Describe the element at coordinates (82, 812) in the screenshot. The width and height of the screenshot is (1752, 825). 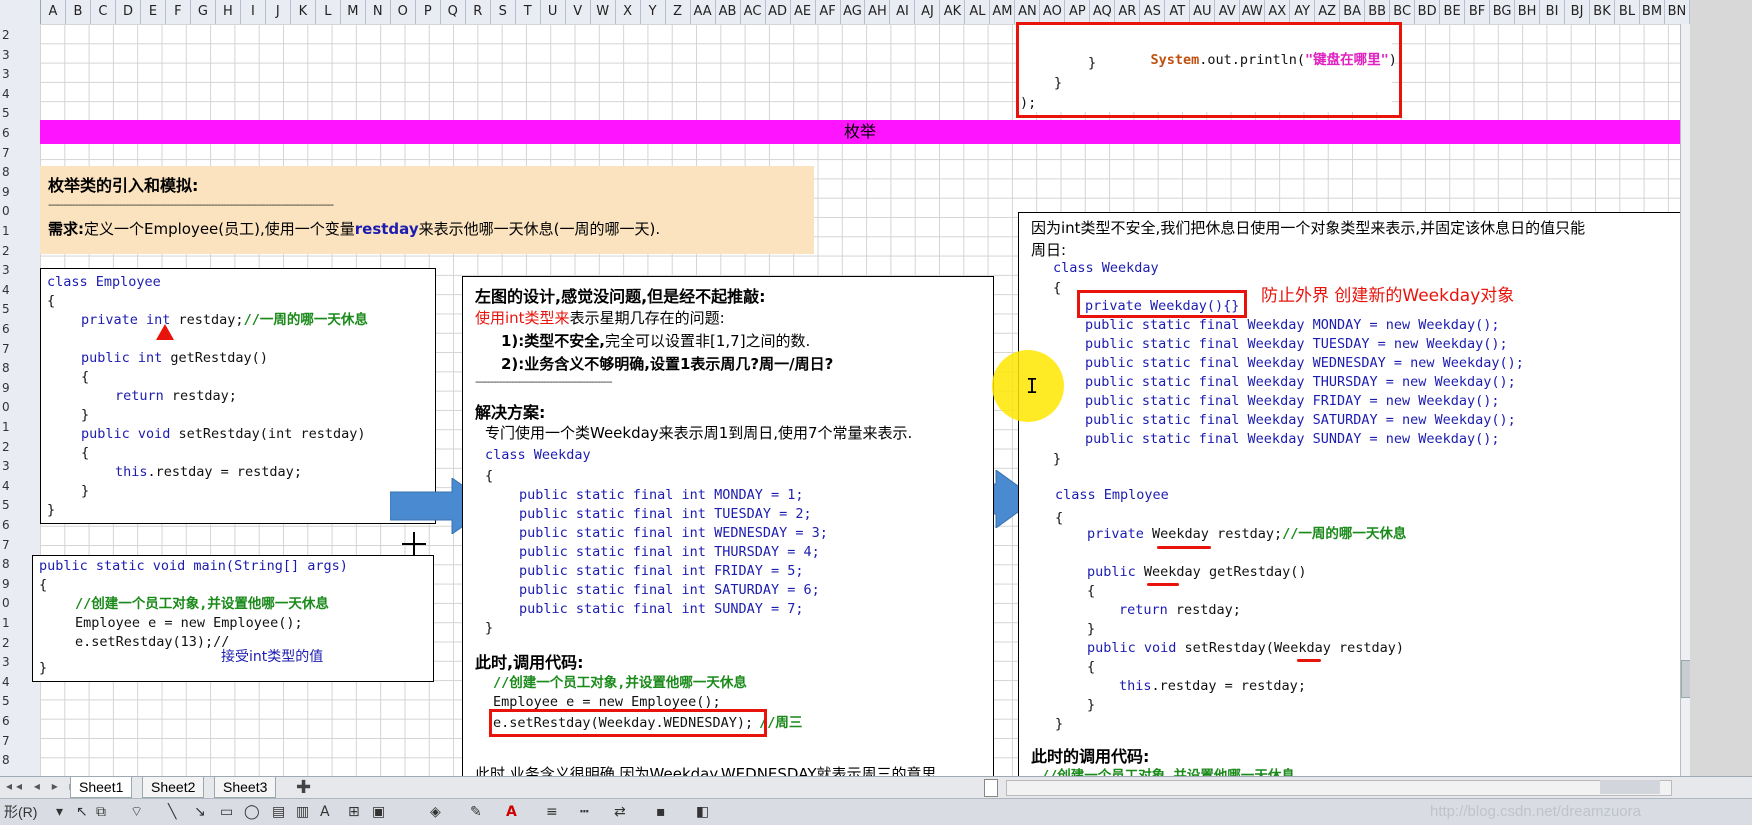
I see `select-pointer-icon: ↖` at that location.